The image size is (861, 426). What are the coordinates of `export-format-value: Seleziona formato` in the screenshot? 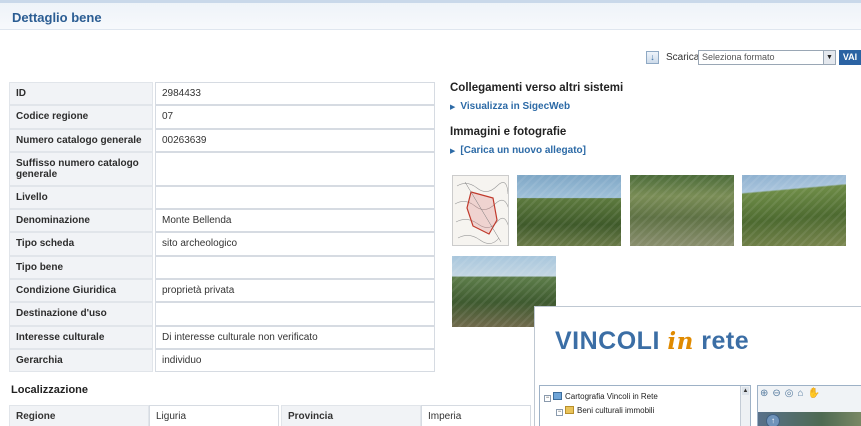 It's located at (738, 57).